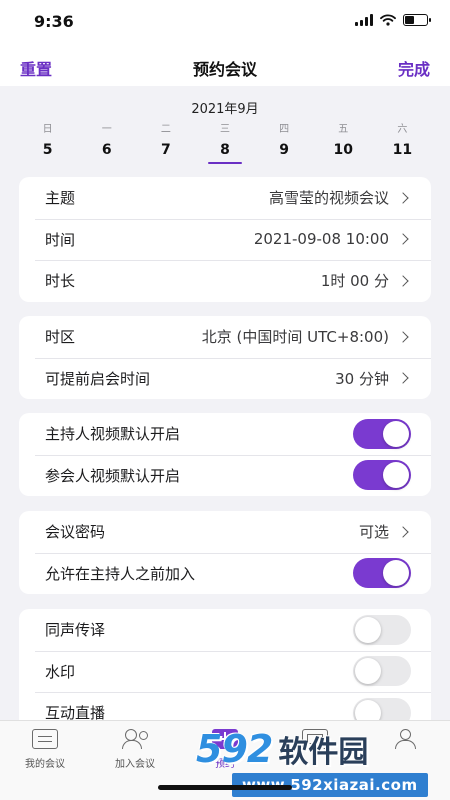  What do you see at coordinates (321, 239) in the screenshot?
I see `time-value: 2021-09-08 10:00` at bounding box center [321, 239].